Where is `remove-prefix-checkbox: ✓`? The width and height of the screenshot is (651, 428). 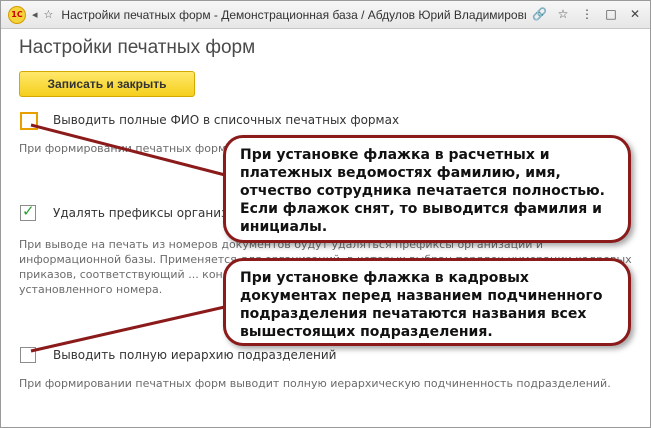
remove-prefix-checkbox: ✓ is located at coordinates (28, 211).